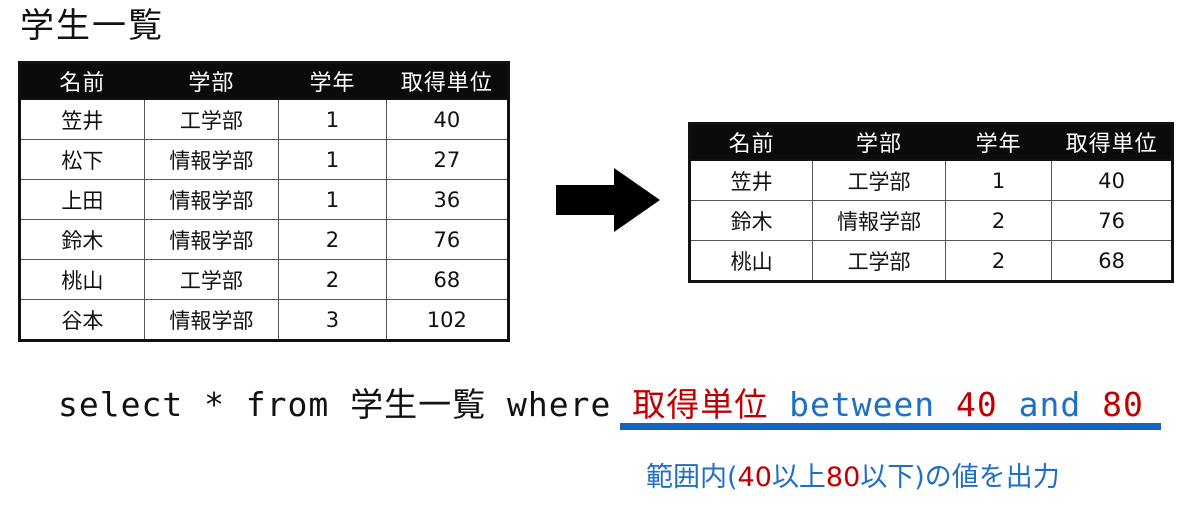 This screenshot has width=1200, height=514. Describe the element at coordinates (82, 159) in the screenshot. I see `cell-name: 松下` at that location.